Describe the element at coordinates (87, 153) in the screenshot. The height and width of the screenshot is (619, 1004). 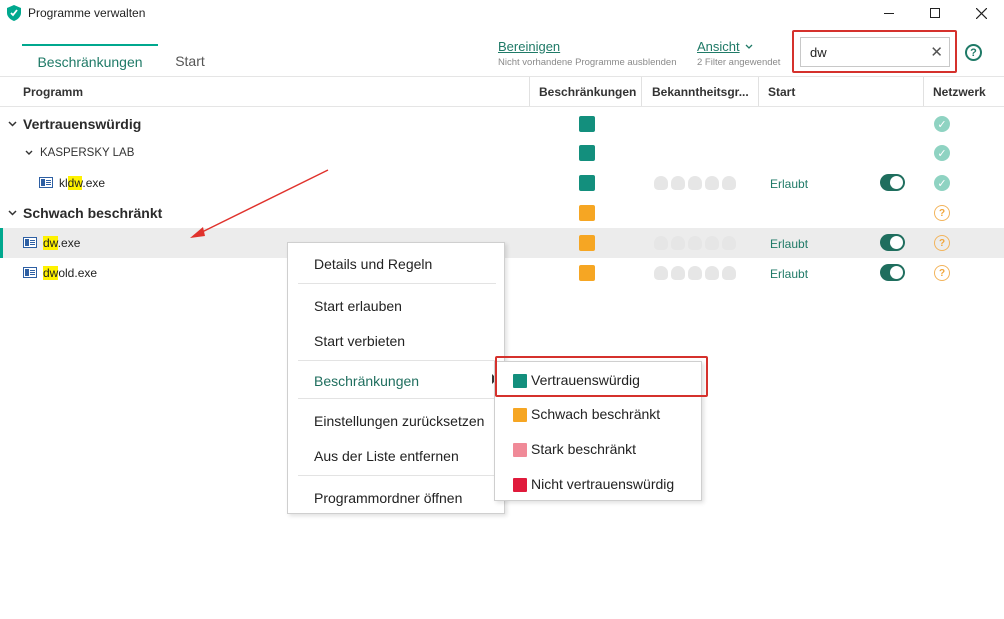
I see `vendor-label: KASPERSKY LAB` at that location.